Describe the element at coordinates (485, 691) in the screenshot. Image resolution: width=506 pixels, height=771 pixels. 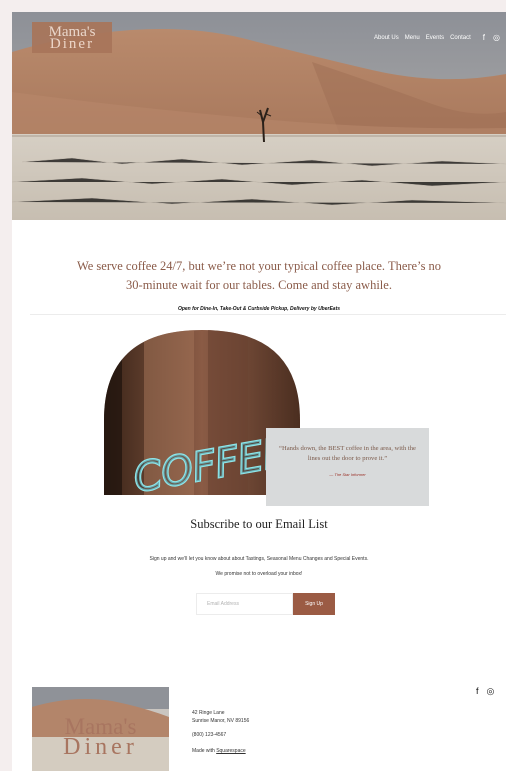
I see `footer-social-links: f ◎` at that location.